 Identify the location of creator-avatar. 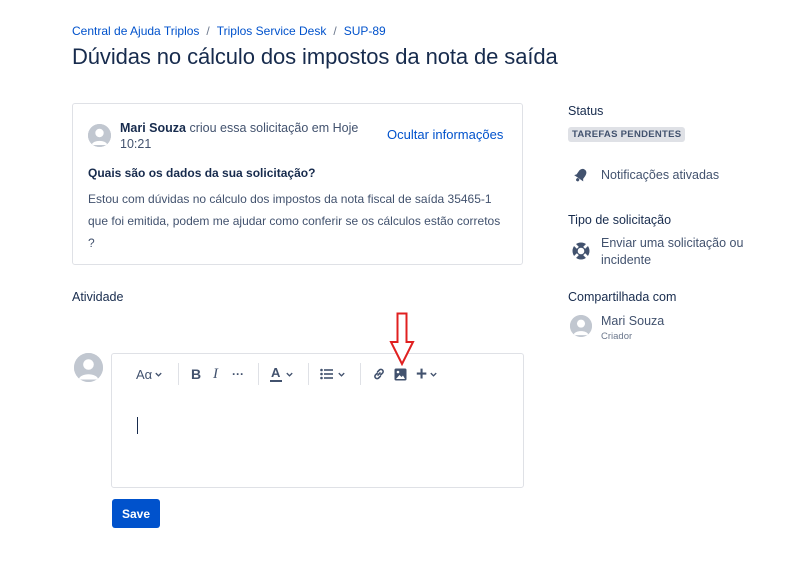
(99, 135).